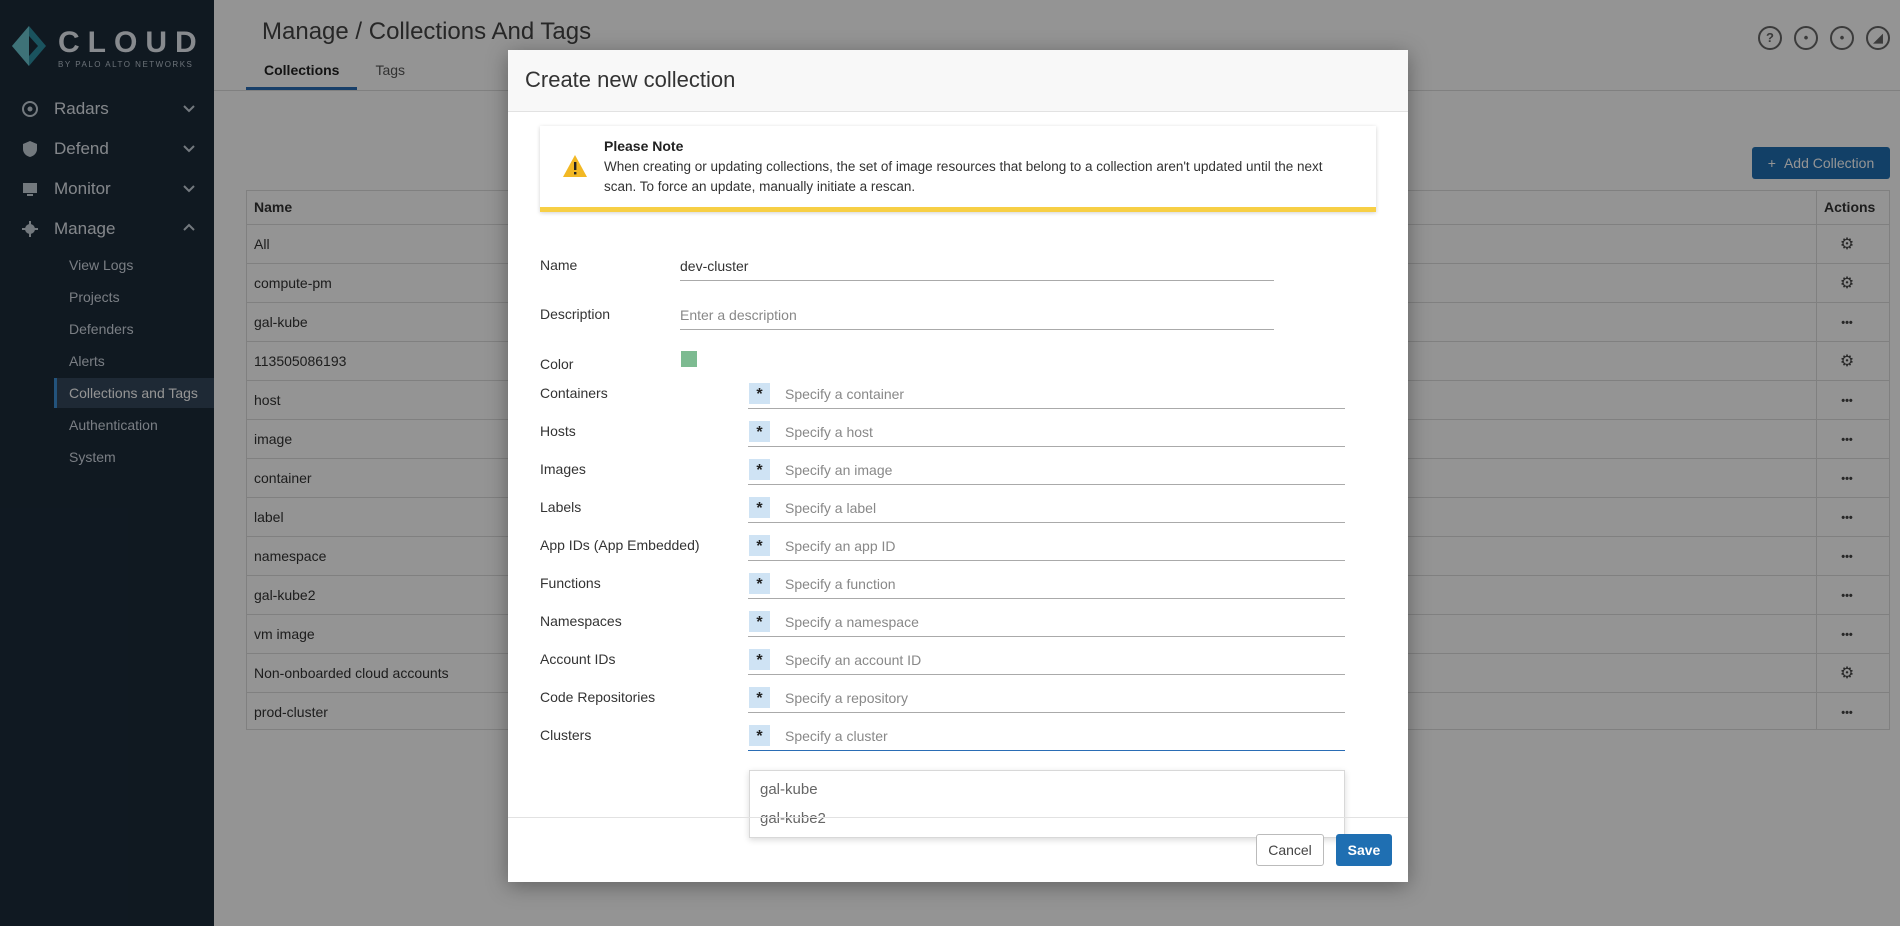  What do you see at coordinates (598, 697) in the screenshot?
I see `field-label: Code Repositories` at bounding box center [598, 697].